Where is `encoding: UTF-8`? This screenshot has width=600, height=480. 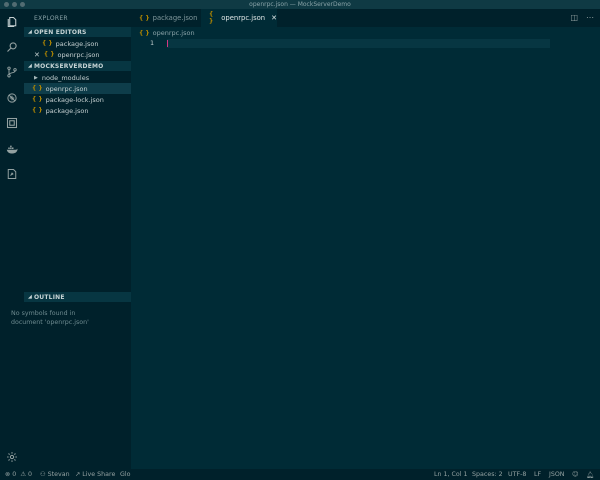 encoding: UTF-8 is located at coordinates (517, 474).